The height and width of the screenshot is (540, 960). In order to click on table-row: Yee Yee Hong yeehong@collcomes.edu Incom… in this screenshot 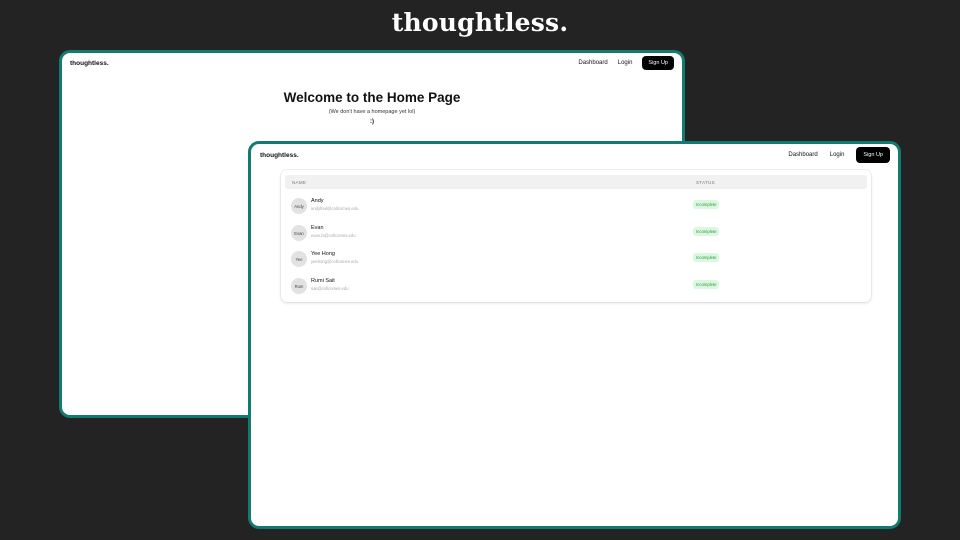, I will do `click(576, 261)`.